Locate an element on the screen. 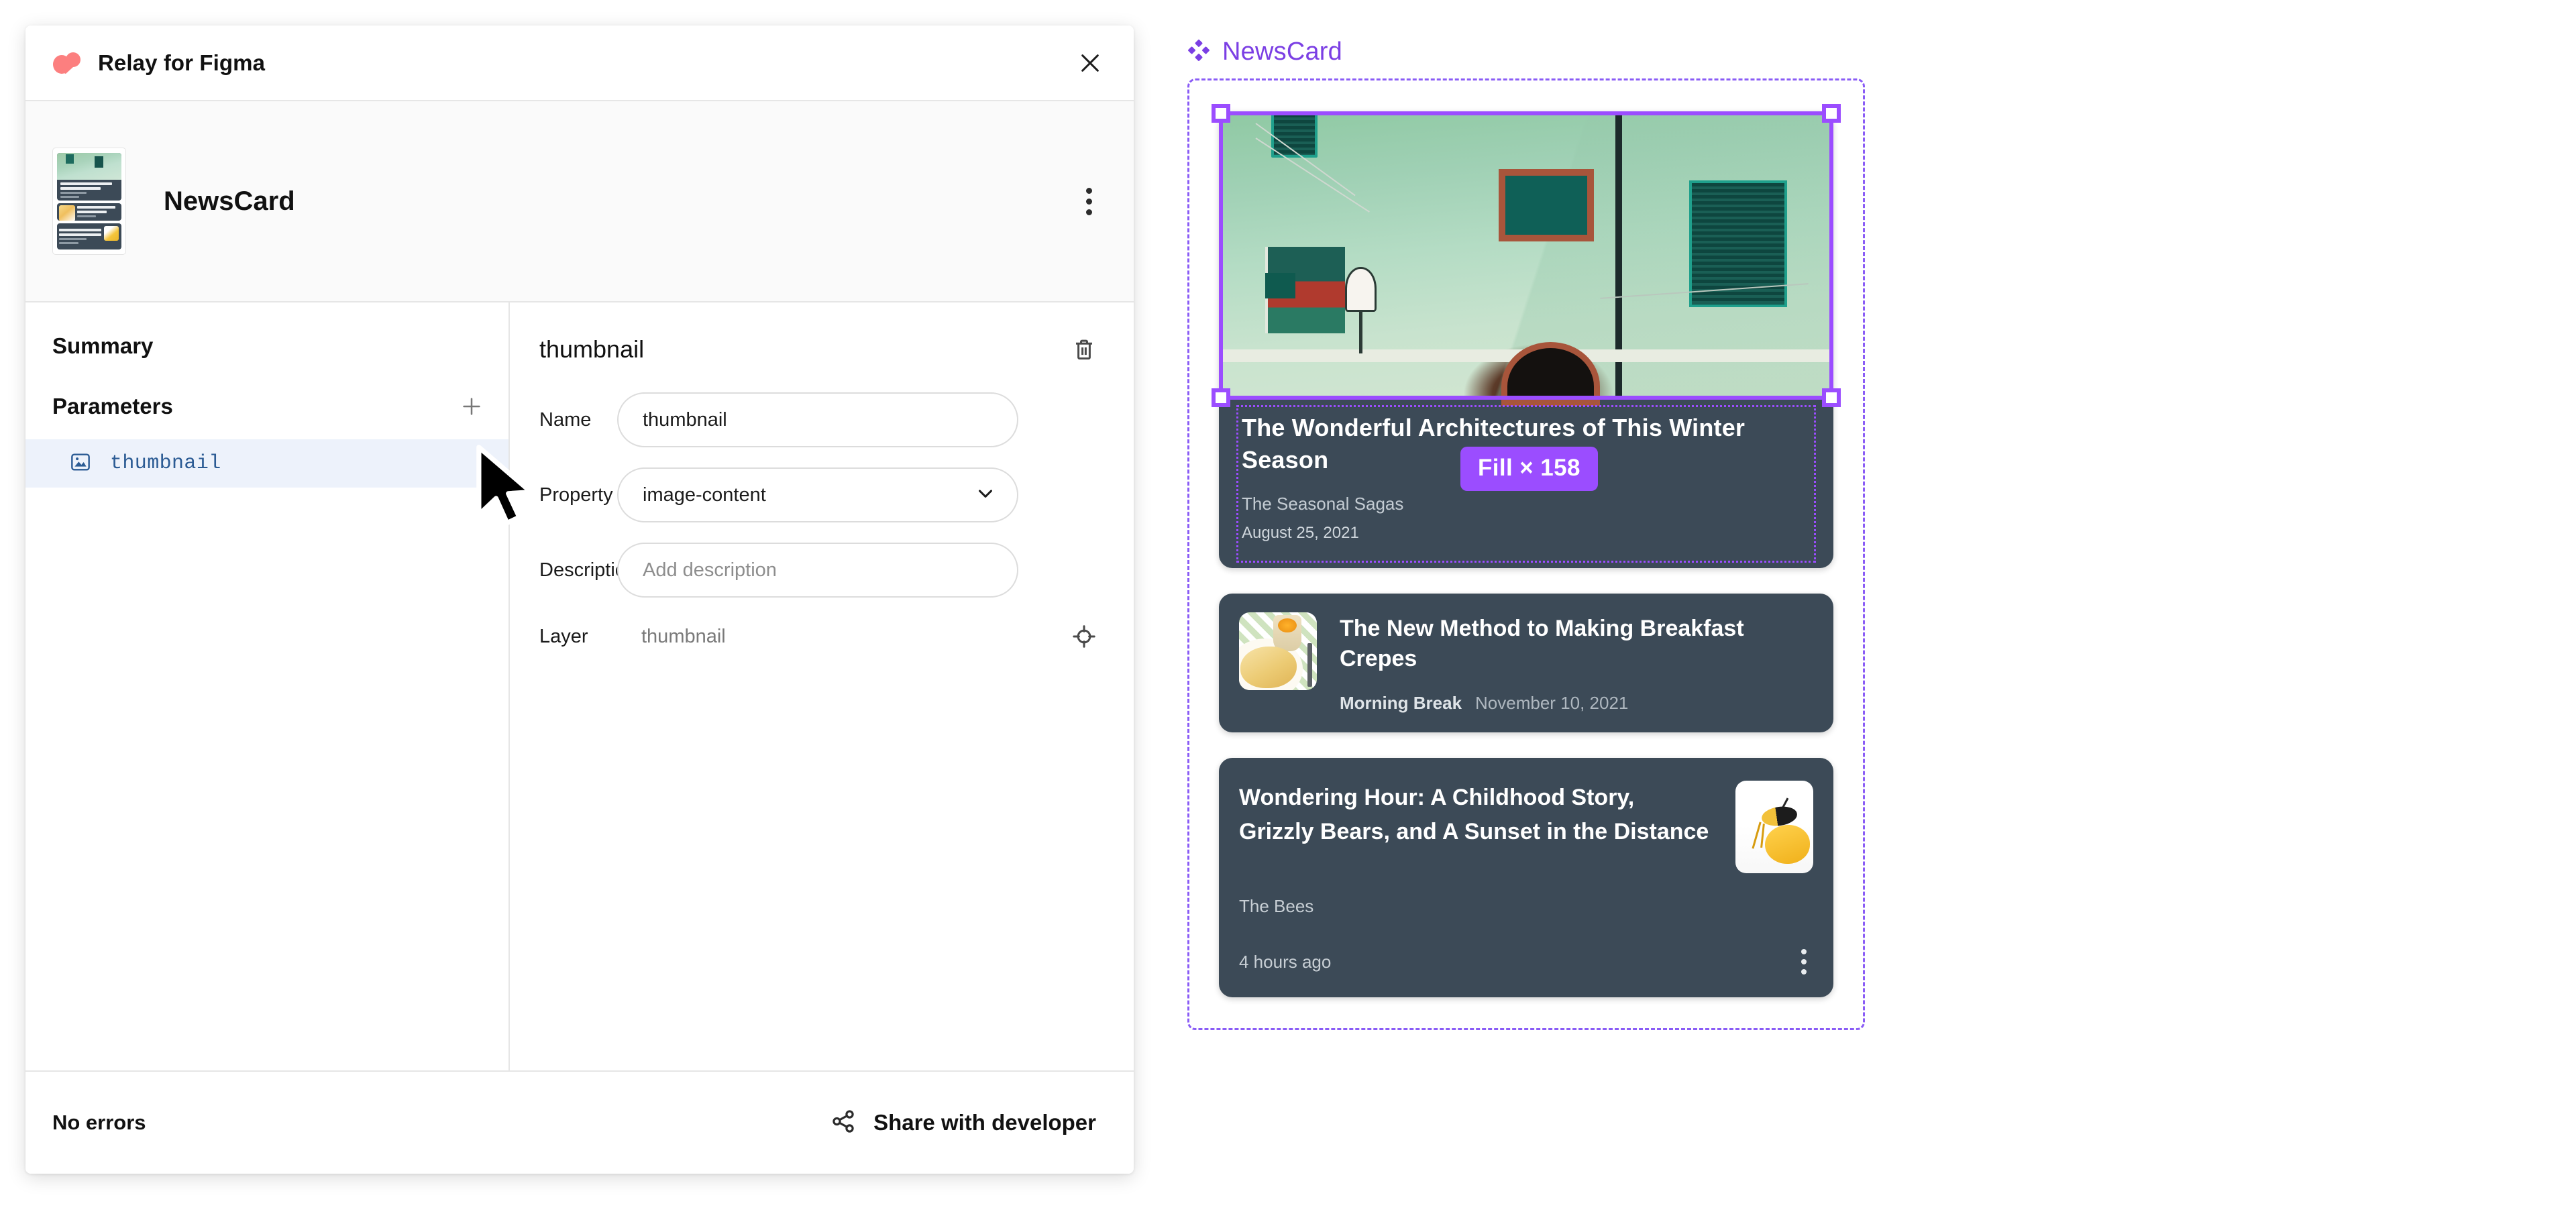  card-hero-image-wrap is located at coordinates (1526, 255).